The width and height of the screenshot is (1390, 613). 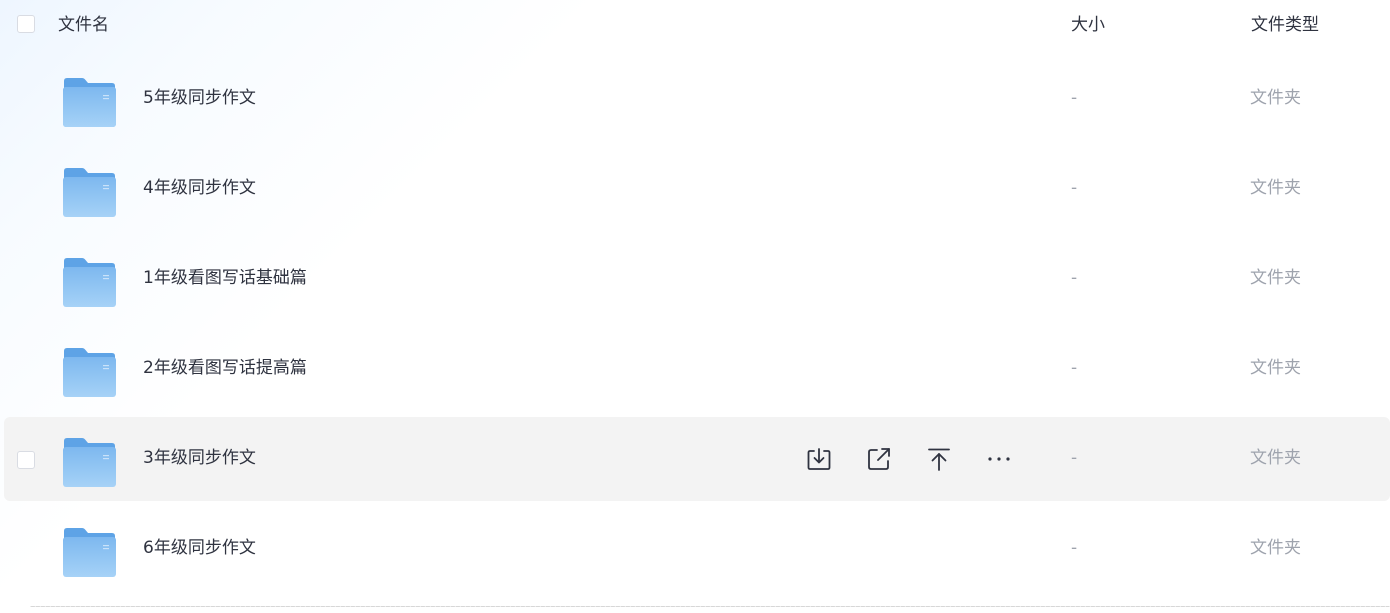 I want to click on file-row-hovered: 3年级同步作文 - 文件夹, so click(x=697, y=459).